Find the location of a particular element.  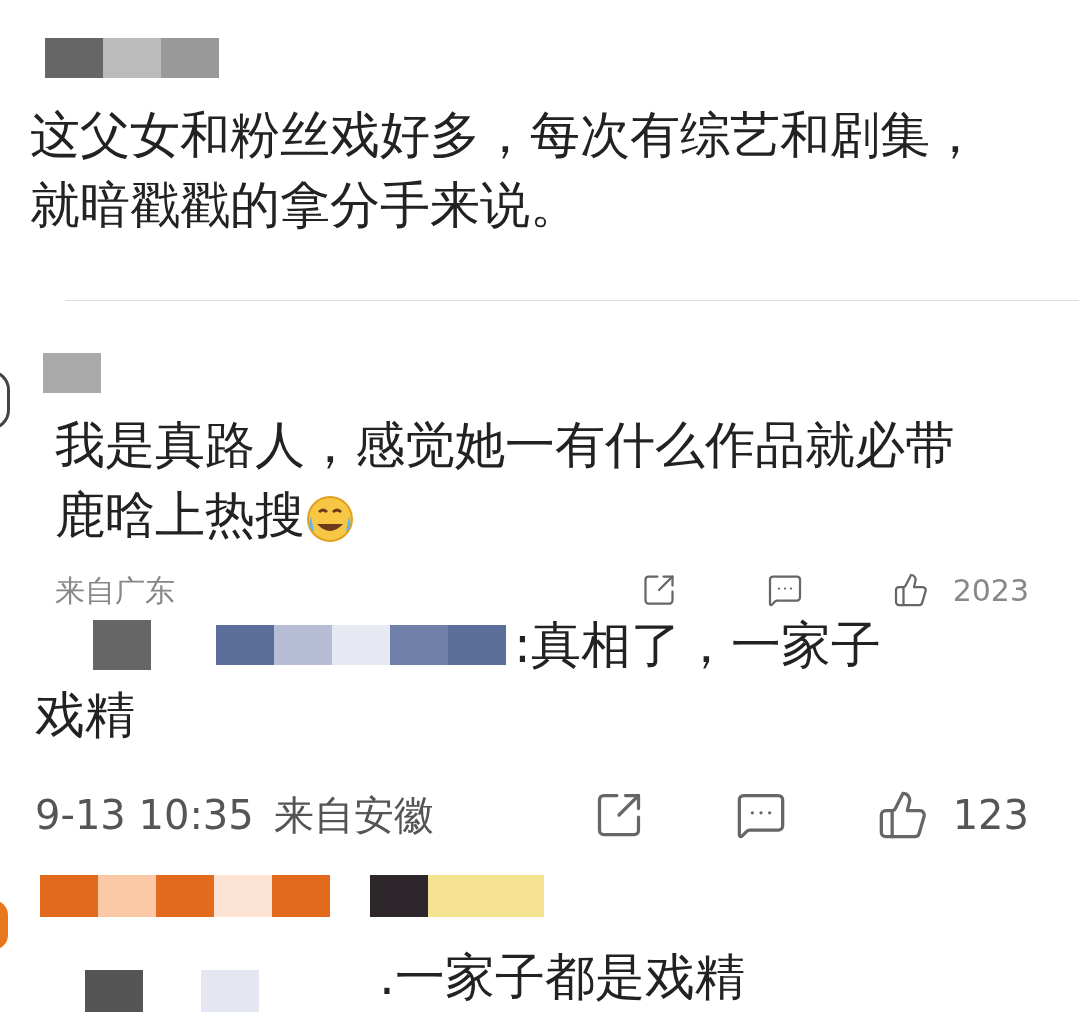

comment-location: 来自安徽 is located at coordinates (353, 815).